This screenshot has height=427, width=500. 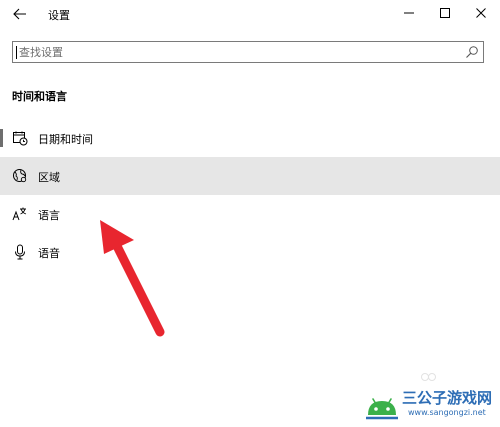 What do you see at coordinates (1, 138) in the screenshot?
I see `selection-indicator` at bounding box center [1, 138].